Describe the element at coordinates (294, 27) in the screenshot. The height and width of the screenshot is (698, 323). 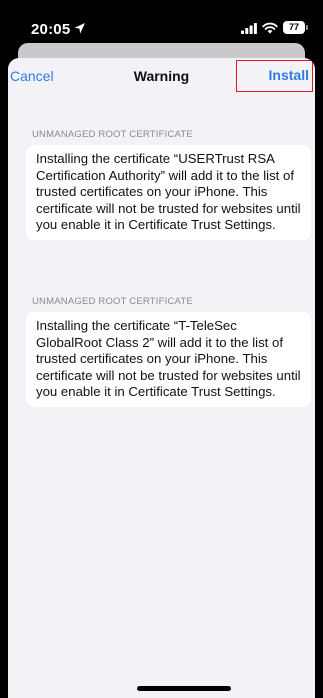
I see `battery-icon: 77` at that location.